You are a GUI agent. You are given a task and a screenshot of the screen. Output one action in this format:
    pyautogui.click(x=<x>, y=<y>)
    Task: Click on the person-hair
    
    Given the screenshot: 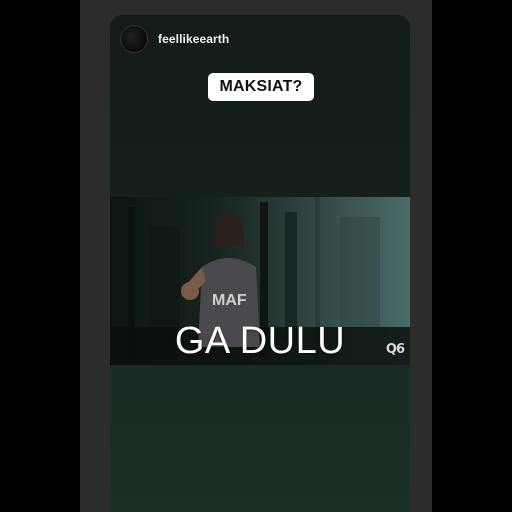 What is the action you would take?
    pyautogui.click(x=228, y=229)
    